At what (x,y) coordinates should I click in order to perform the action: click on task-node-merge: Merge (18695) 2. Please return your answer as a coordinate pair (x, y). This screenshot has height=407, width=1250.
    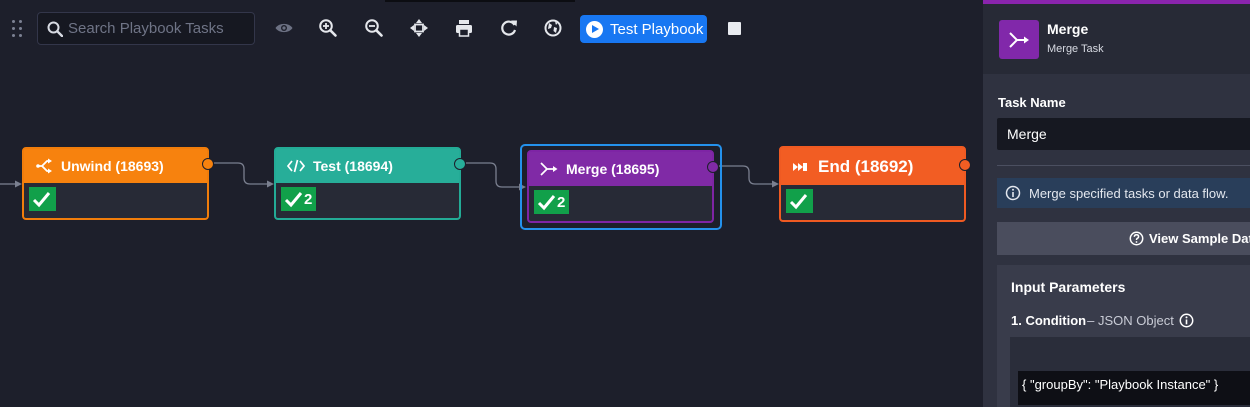
    Looking at the image, I should click on (623, 186).